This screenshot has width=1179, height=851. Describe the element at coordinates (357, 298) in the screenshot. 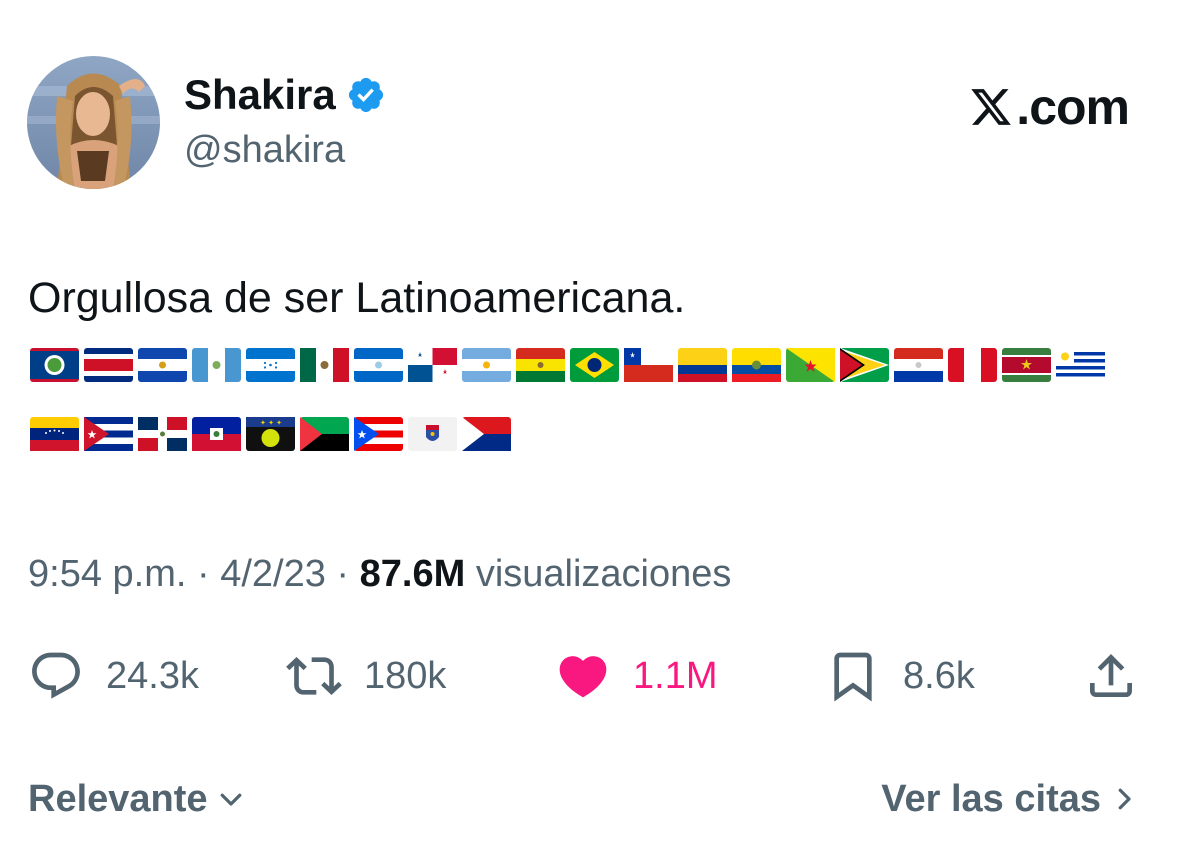

I see `tweet-text: Orgullosa de ser Latinoamericana.` at that location.